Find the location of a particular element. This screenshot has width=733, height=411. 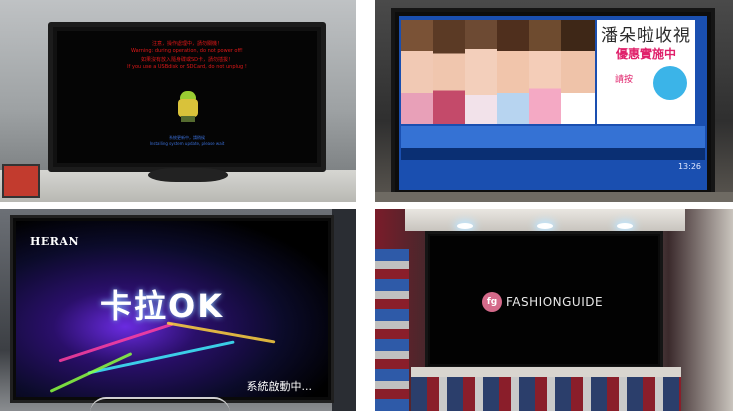

tv-screen: fg FASHIONGUIDE is located at coordinates (544, 300).